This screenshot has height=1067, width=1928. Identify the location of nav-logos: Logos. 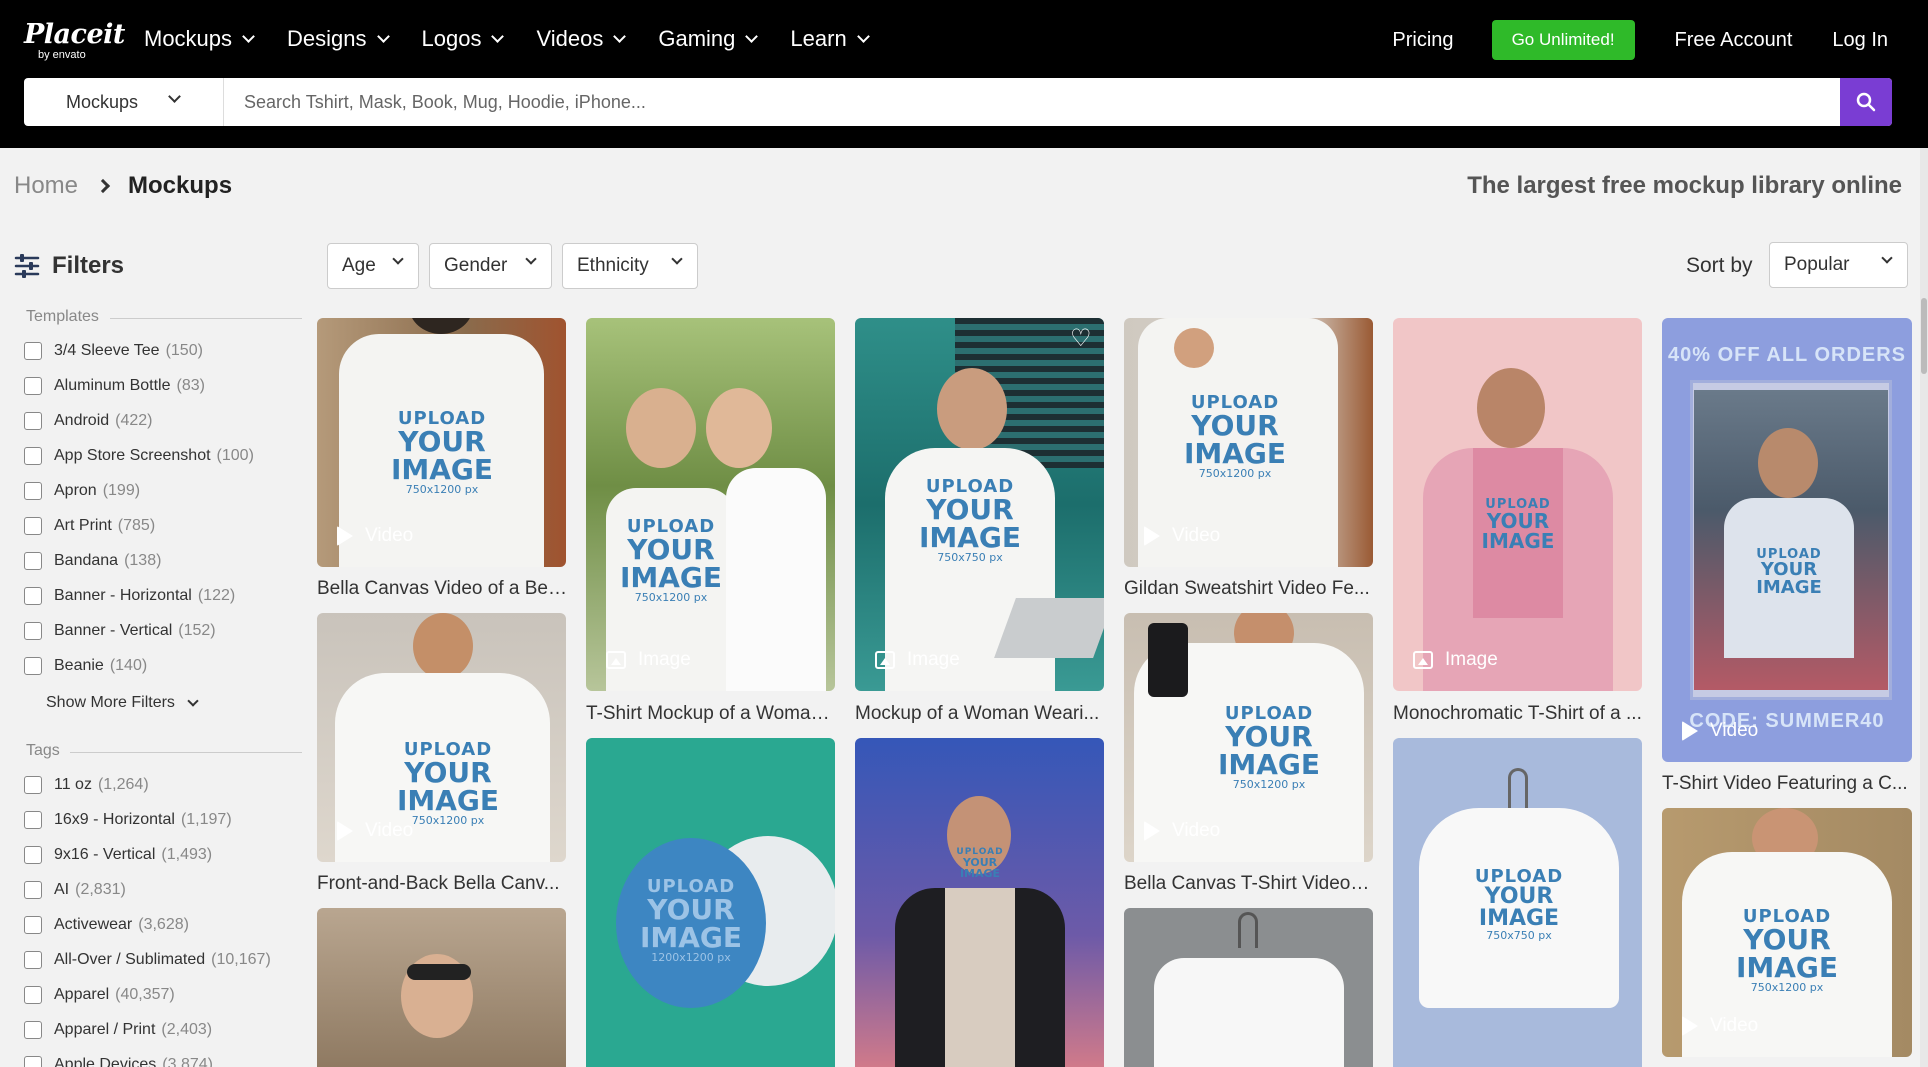
(463, 39).